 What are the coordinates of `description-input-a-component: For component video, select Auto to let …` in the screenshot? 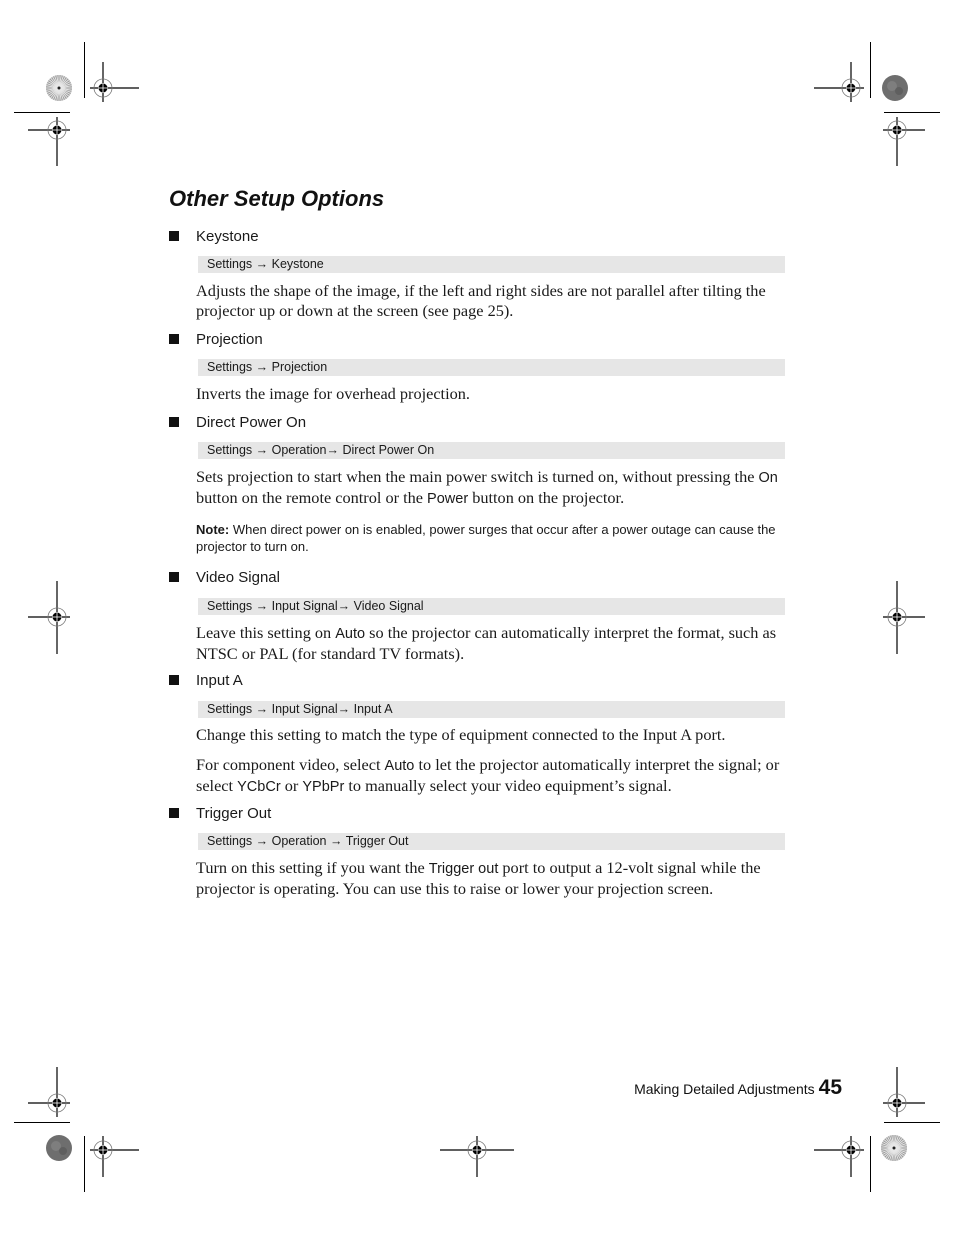 It's located at (491, 776).